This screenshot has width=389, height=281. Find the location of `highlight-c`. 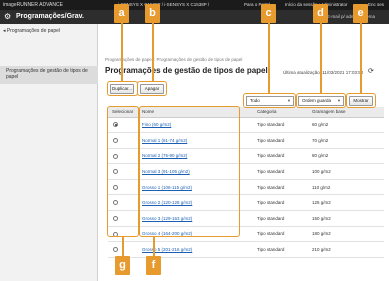

highlight-c is located at coordinates (269, 100).